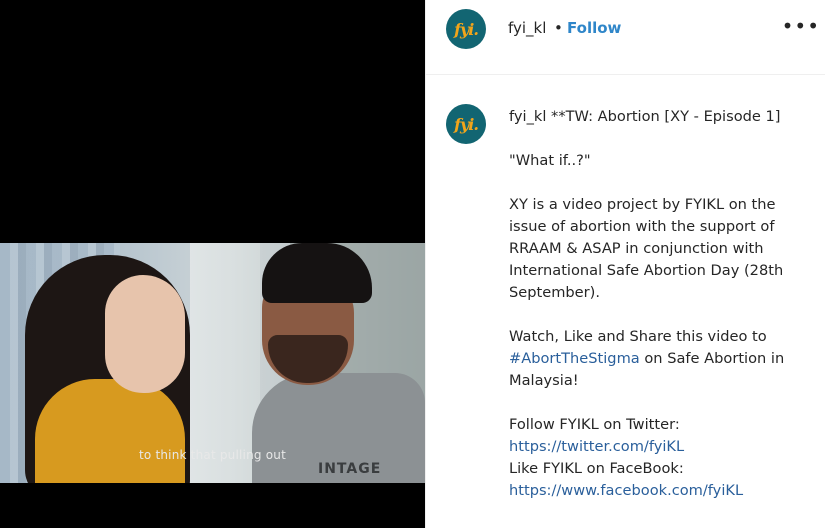  Describe the element at coordinates (110, 431) in the screenshot. I see `woman-yellow-top` at that location.